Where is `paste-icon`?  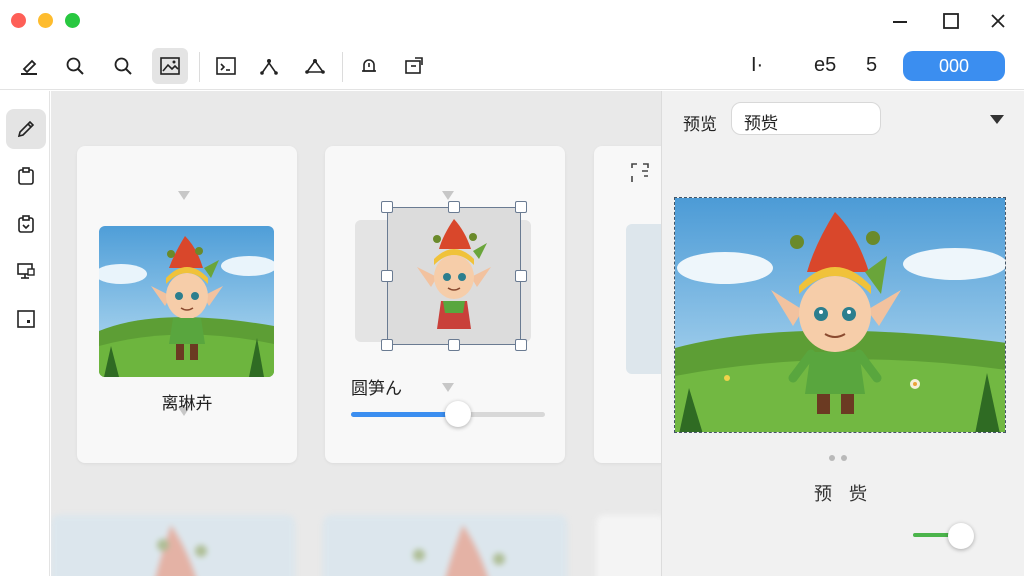 paste-icon is located at coordinates (26, 224).